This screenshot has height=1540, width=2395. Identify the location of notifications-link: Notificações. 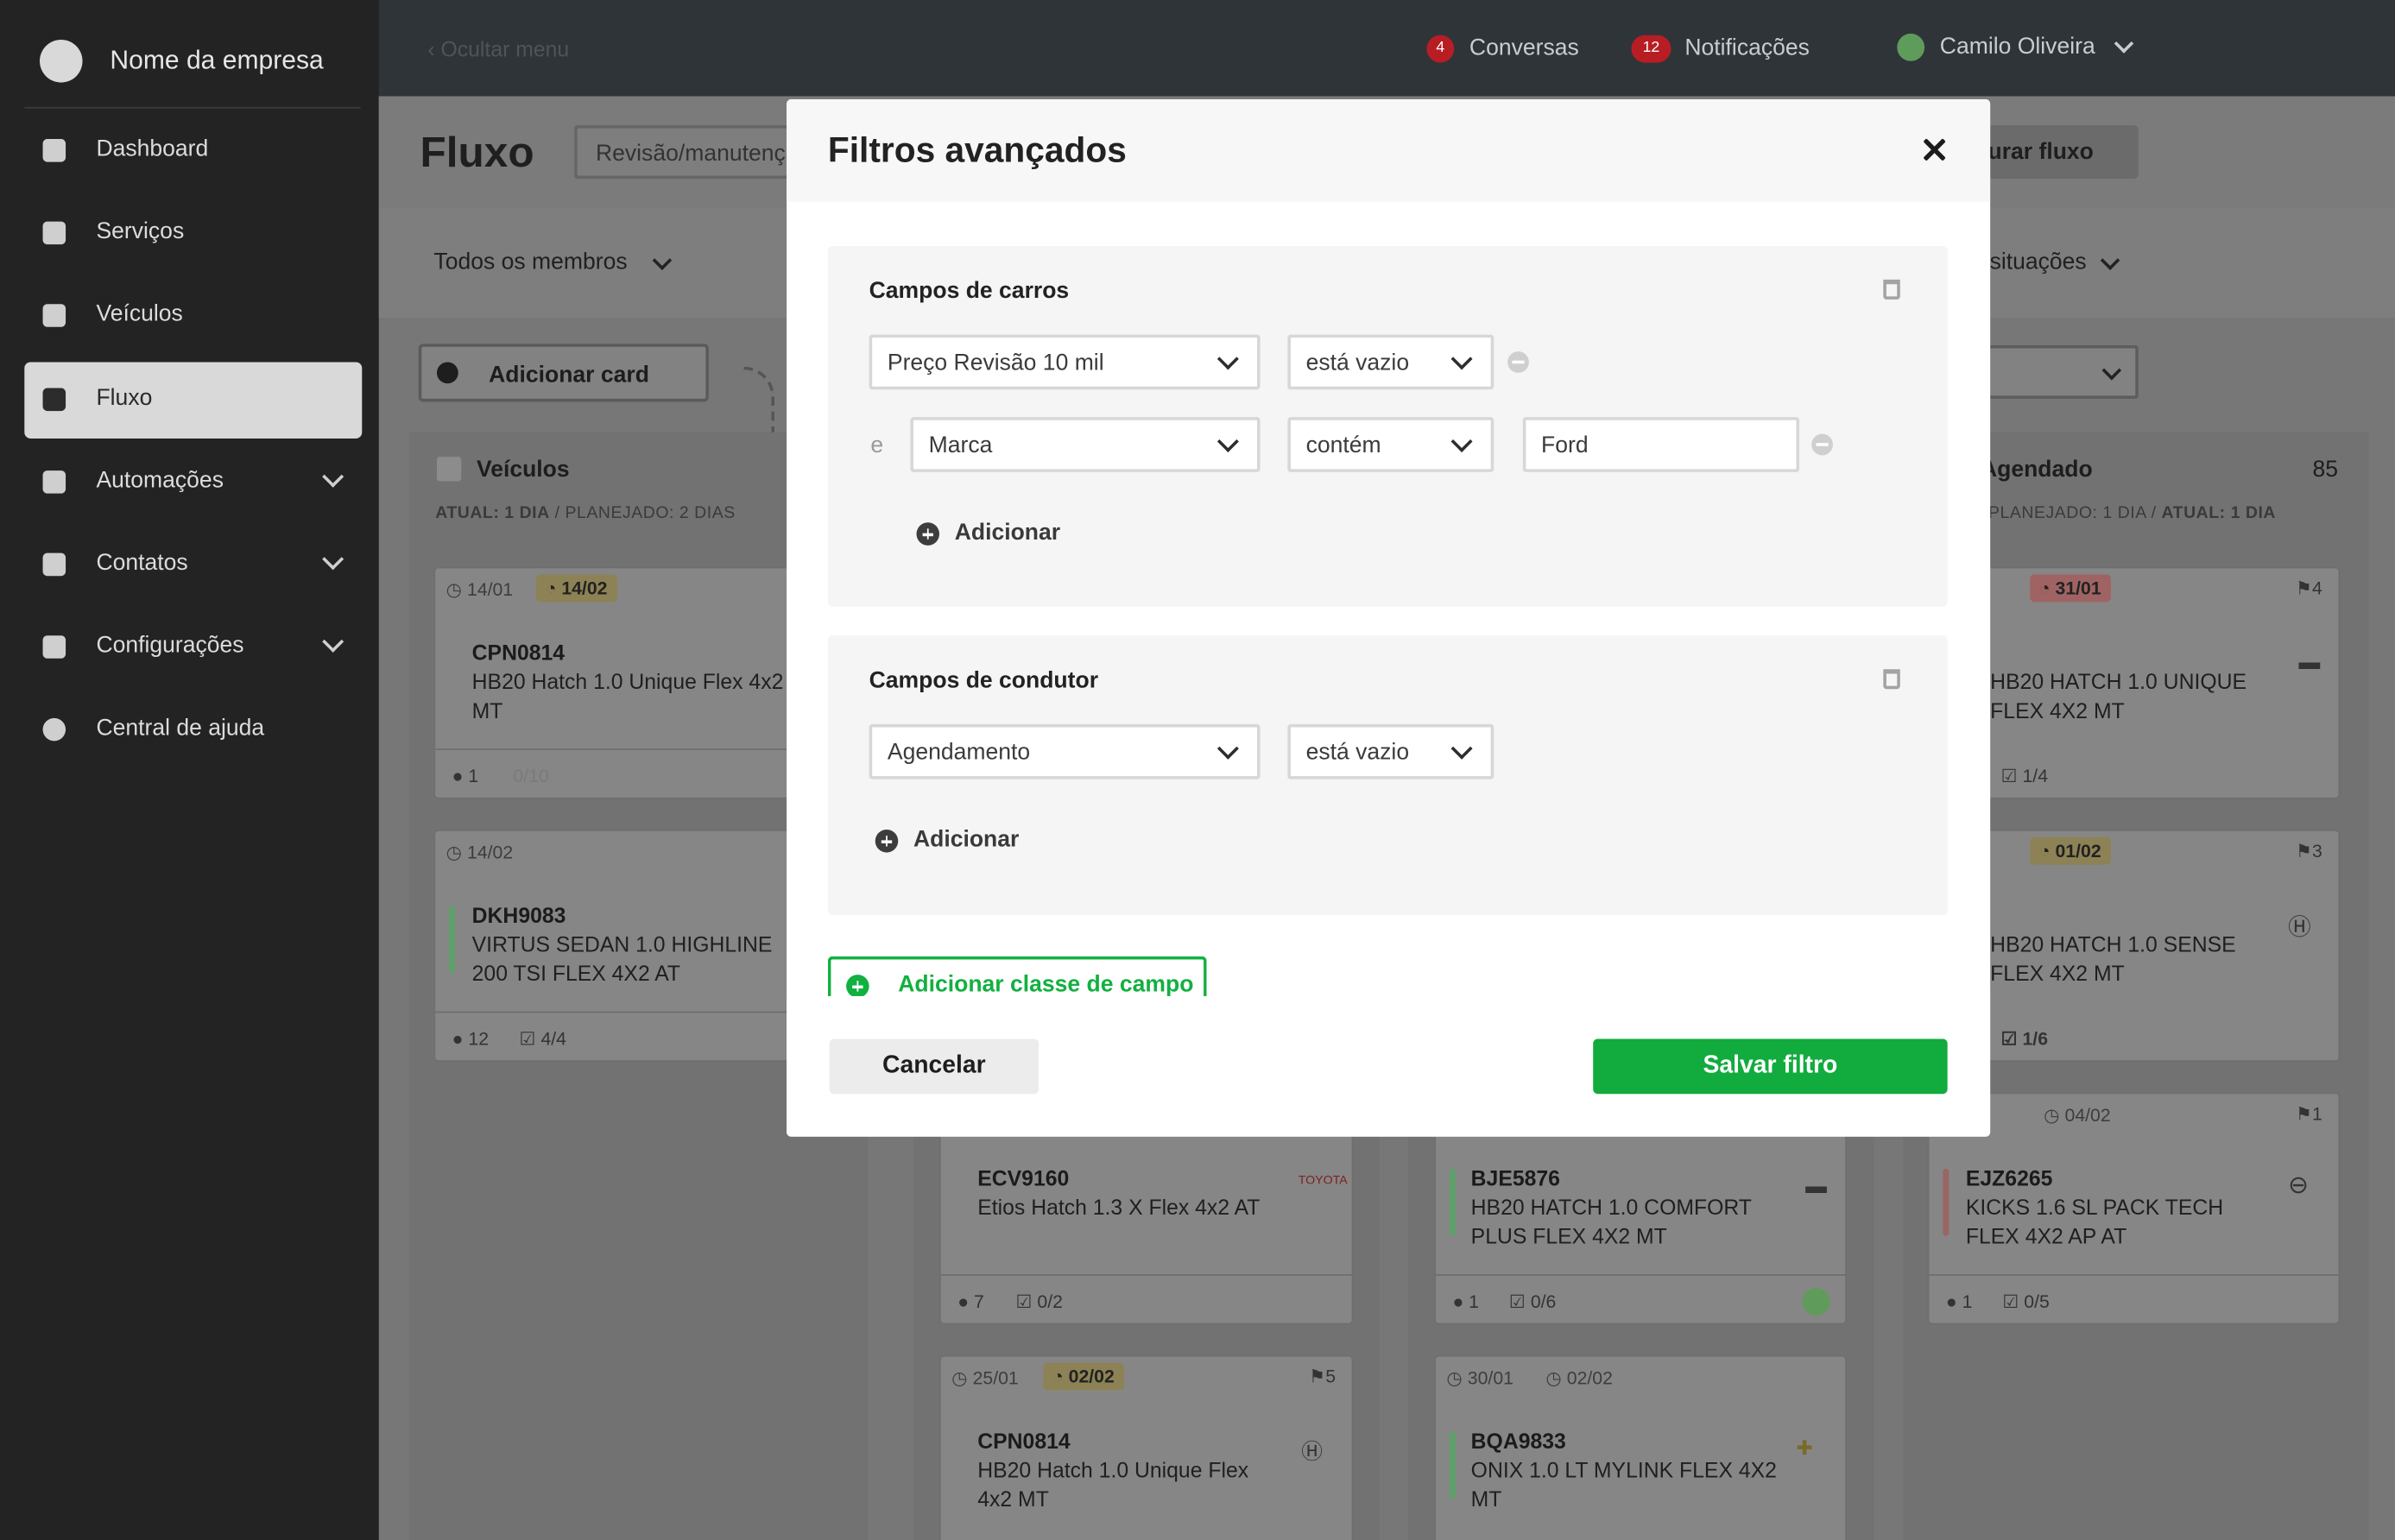
(1747, 48).